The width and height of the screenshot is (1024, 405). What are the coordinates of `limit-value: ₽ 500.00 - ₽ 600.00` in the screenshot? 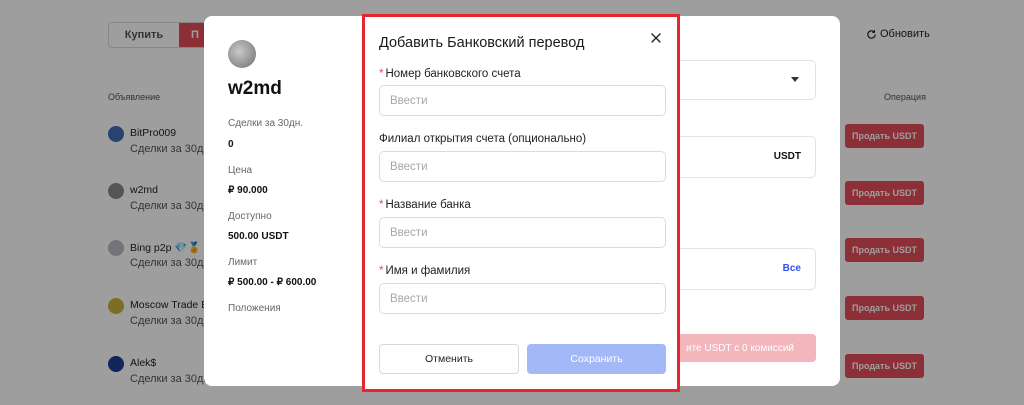 It's located at (272, 282).